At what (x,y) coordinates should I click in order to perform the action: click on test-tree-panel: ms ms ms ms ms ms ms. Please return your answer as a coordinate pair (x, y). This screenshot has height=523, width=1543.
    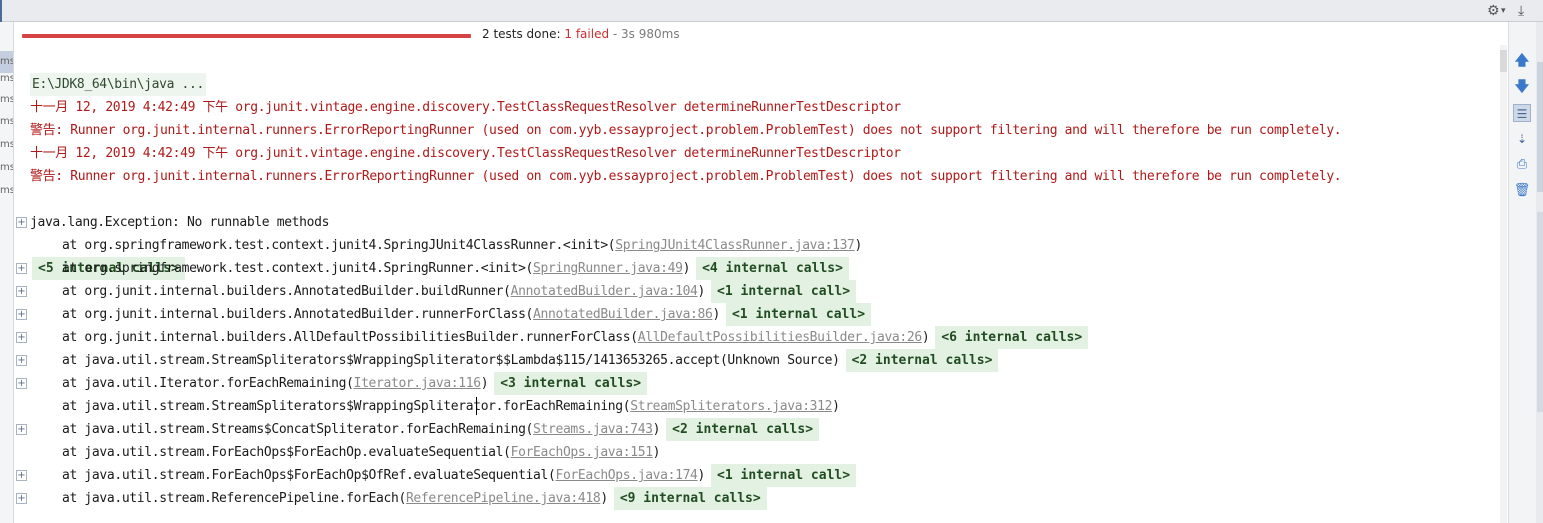
    Looking at the image, I should click on (7, 272).